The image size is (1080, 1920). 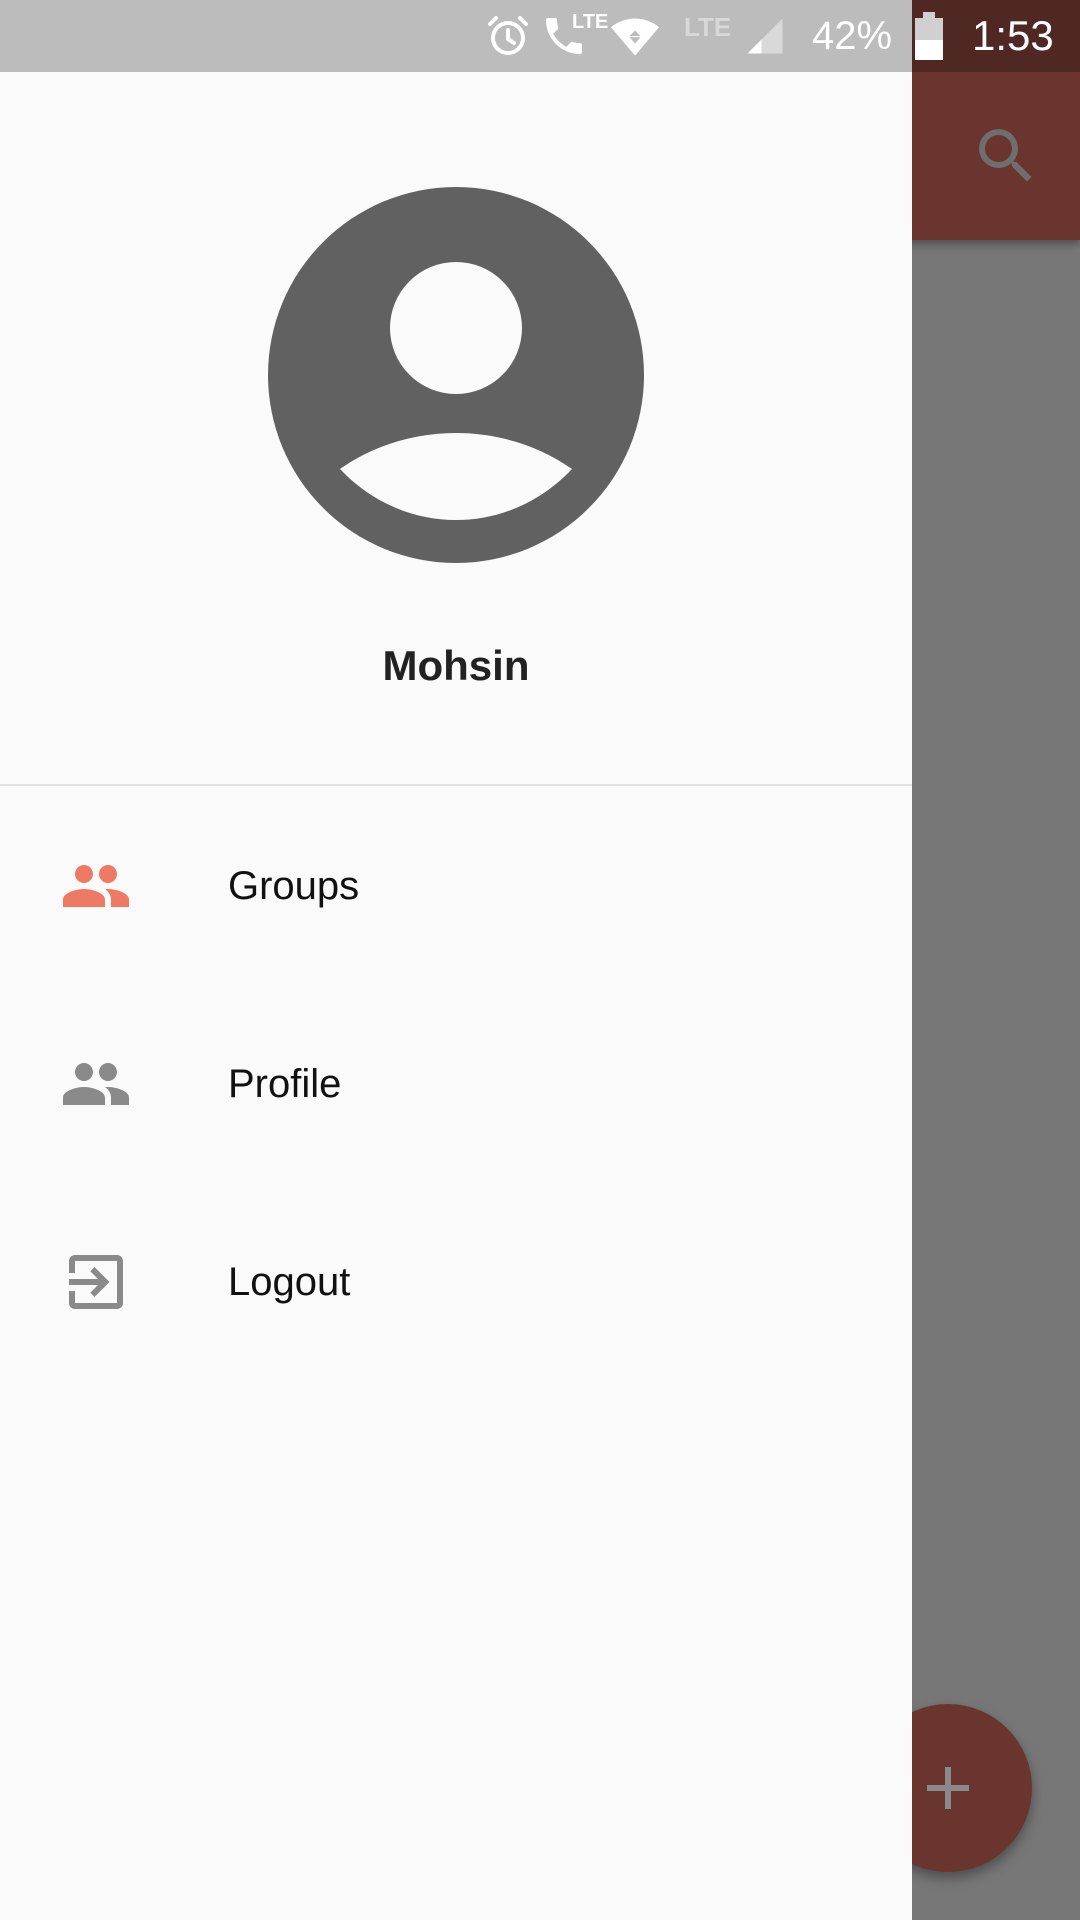 What do you see at coordinates (508, 36) in the screenshot?
I see `alarm-icon` at bounding box center [508, 36].